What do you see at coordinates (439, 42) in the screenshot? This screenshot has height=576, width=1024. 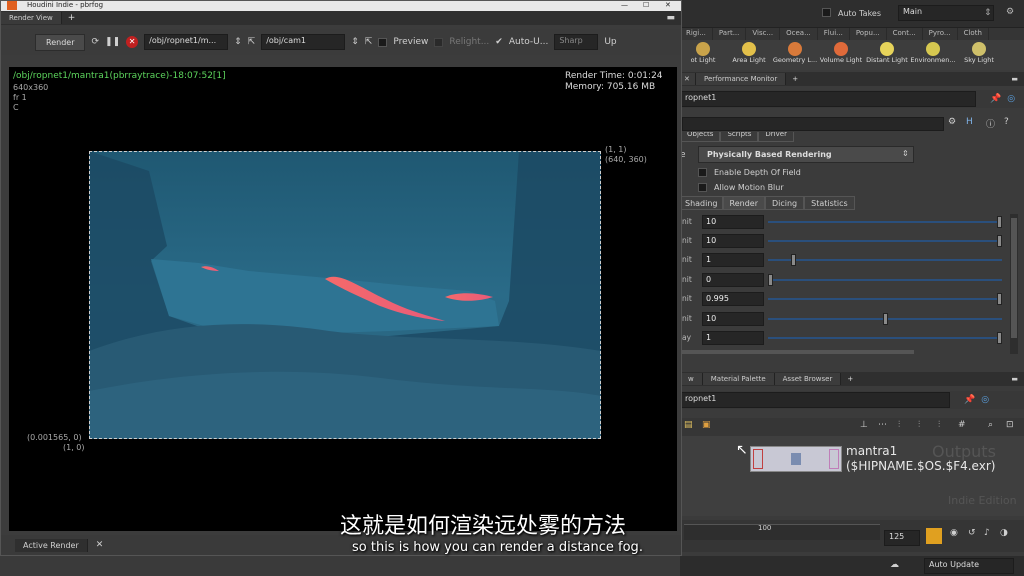 I see `relight-checkbox` at bounding box center [439, 42].